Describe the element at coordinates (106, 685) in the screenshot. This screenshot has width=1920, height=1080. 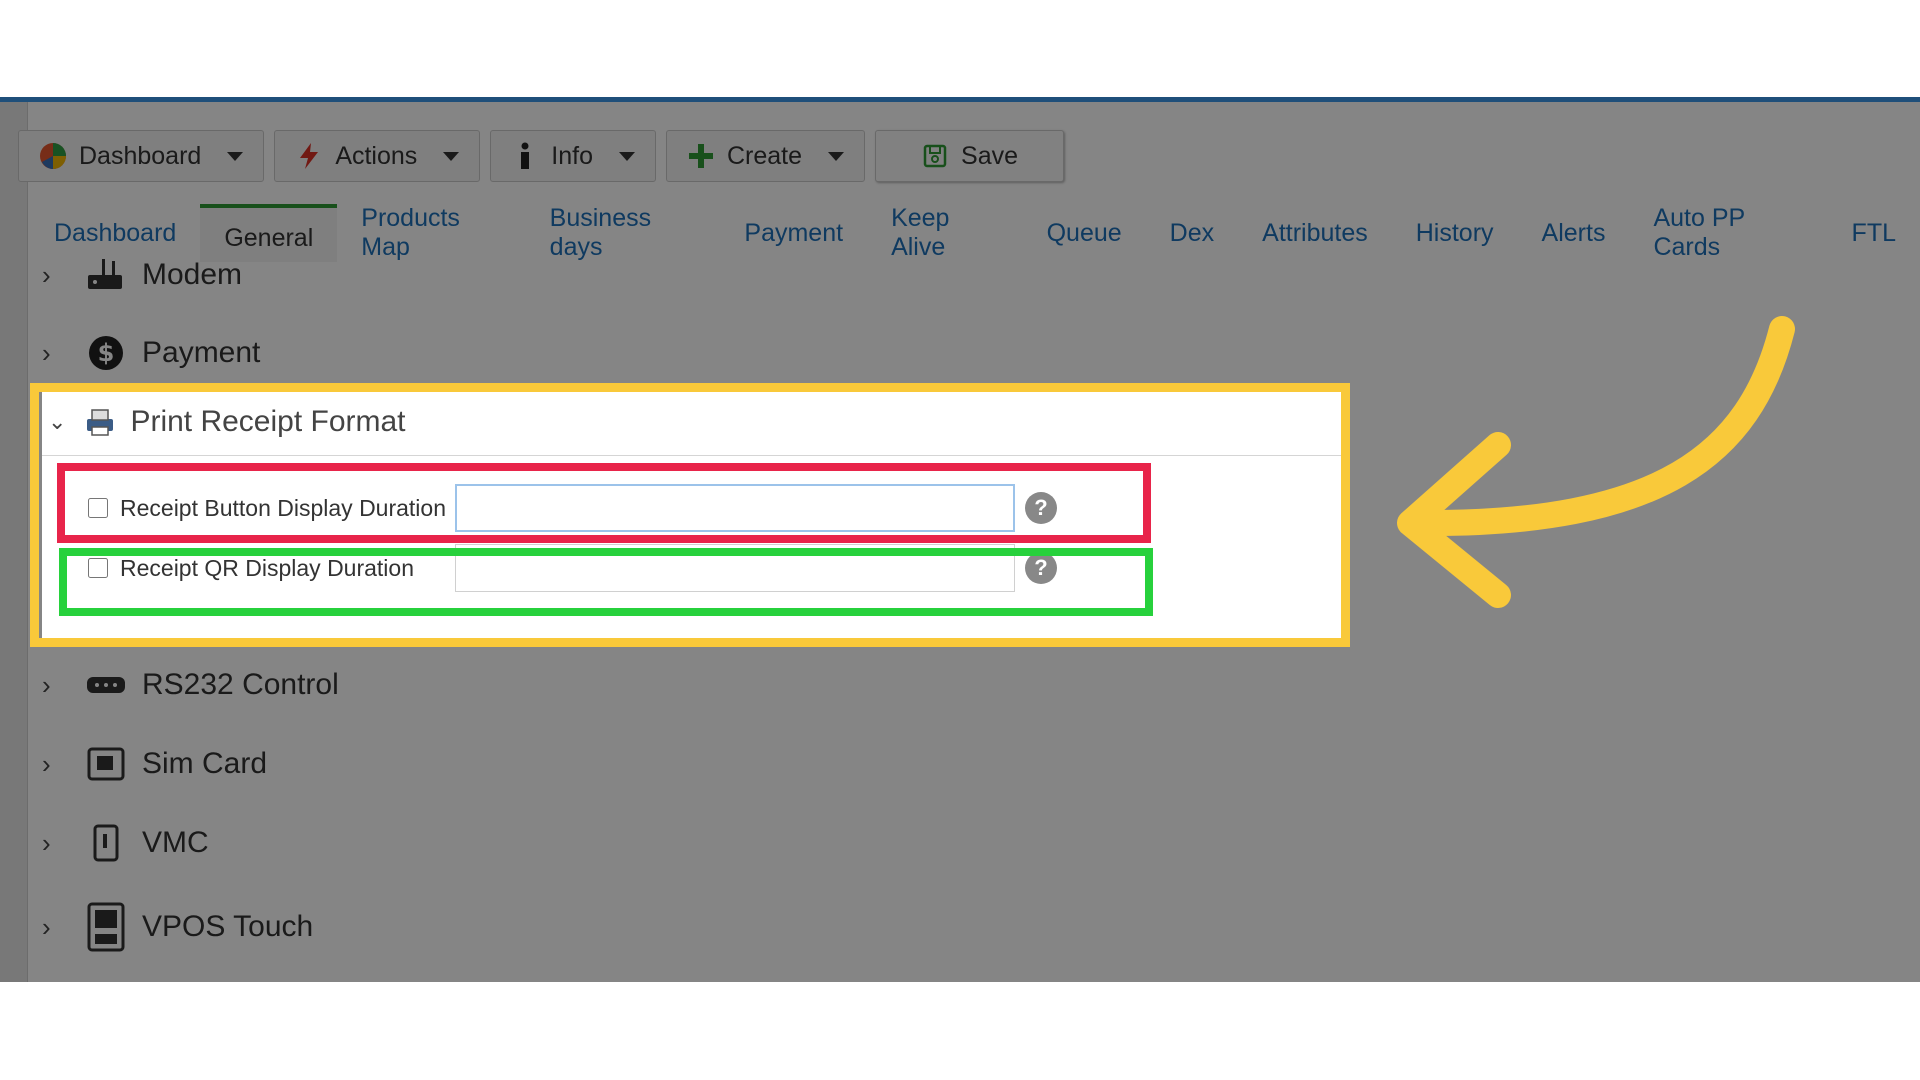
I see `serial-port-icon` at that location.